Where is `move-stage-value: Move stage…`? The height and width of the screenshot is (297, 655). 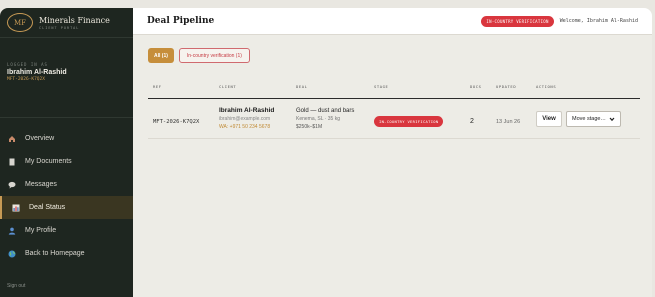
move-stage-value: Move stage… is located at coordinates (589, 118).